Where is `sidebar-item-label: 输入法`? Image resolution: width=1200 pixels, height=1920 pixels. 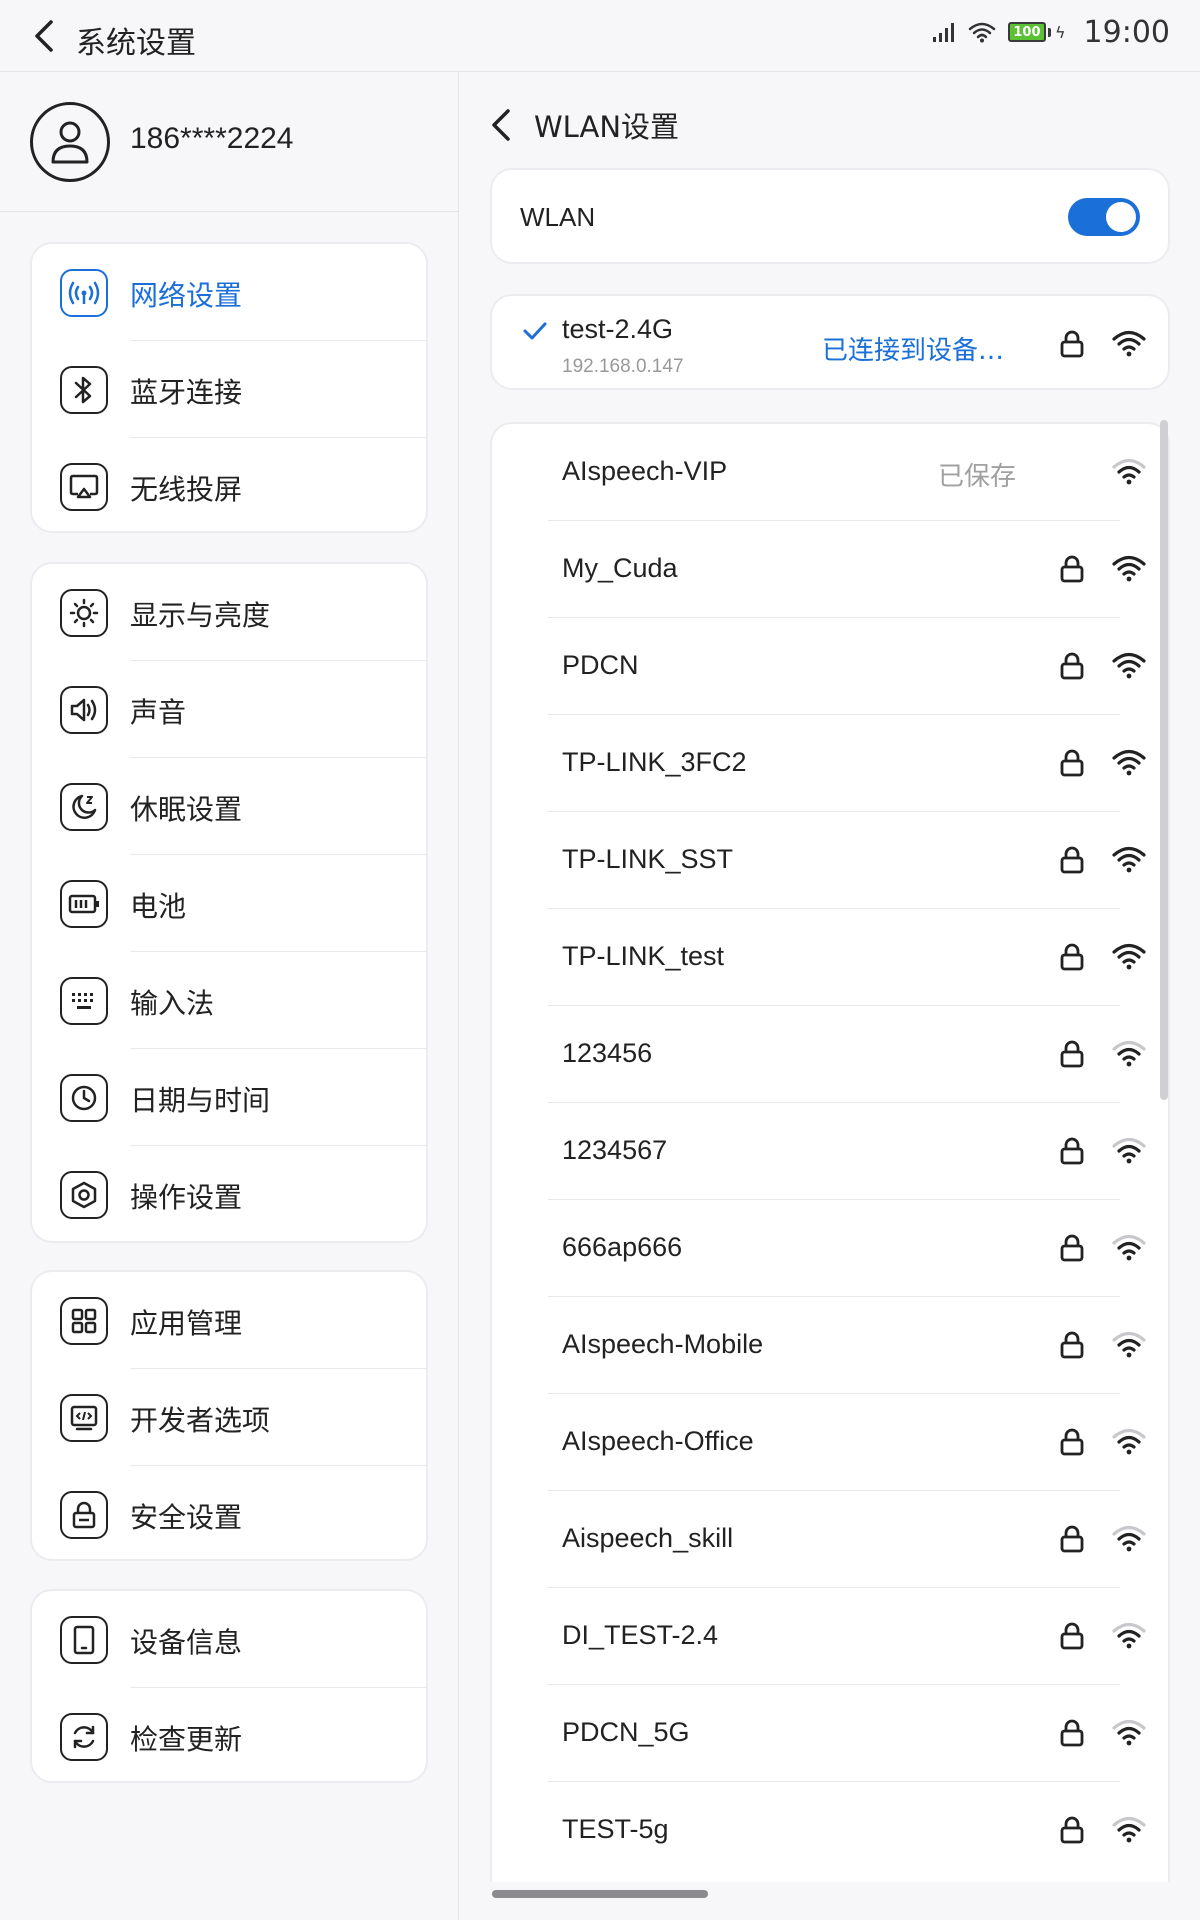 sidebar-item-label: 输入法 is located at coordinates (172, 1003).